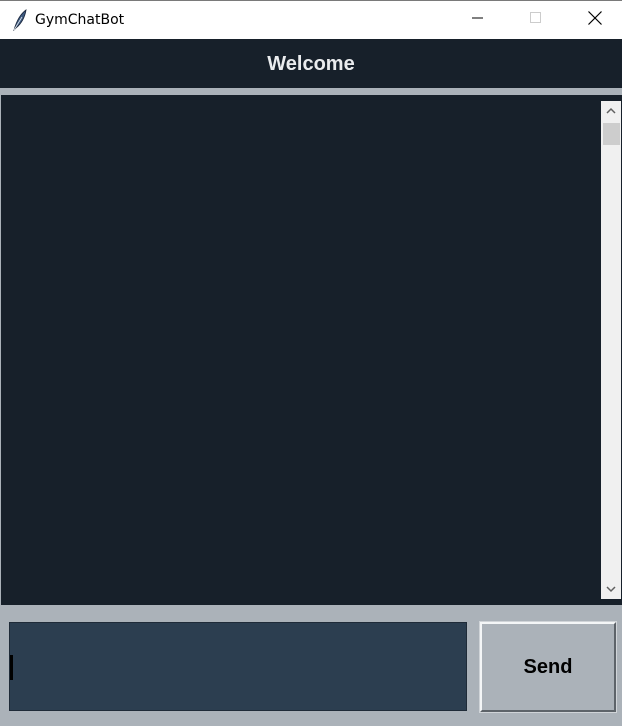 The width and height of the screenshot is (622, 726). I want to click on close-button, so click(595, 20).